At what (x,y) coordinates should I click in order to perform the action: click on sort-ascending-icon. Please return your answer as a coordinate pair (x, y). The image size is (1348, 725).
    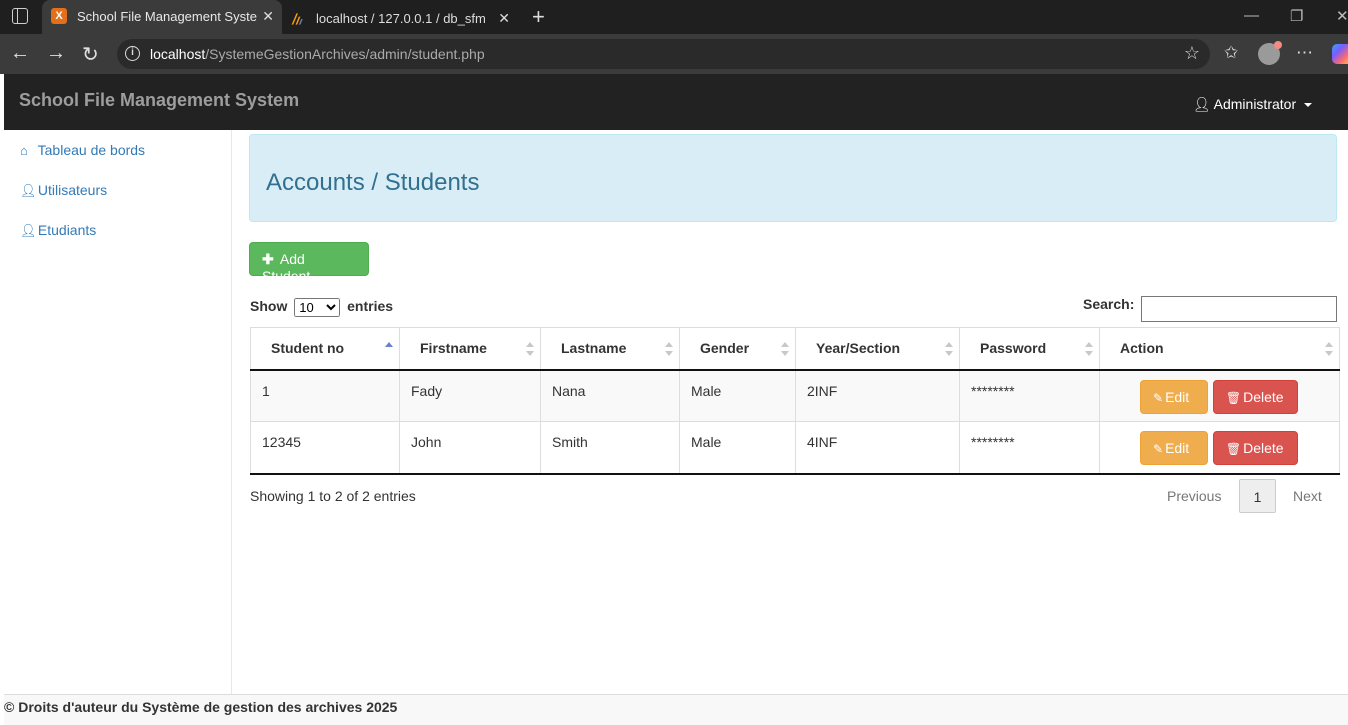
    Looking at the image, I should click on (389, 349).